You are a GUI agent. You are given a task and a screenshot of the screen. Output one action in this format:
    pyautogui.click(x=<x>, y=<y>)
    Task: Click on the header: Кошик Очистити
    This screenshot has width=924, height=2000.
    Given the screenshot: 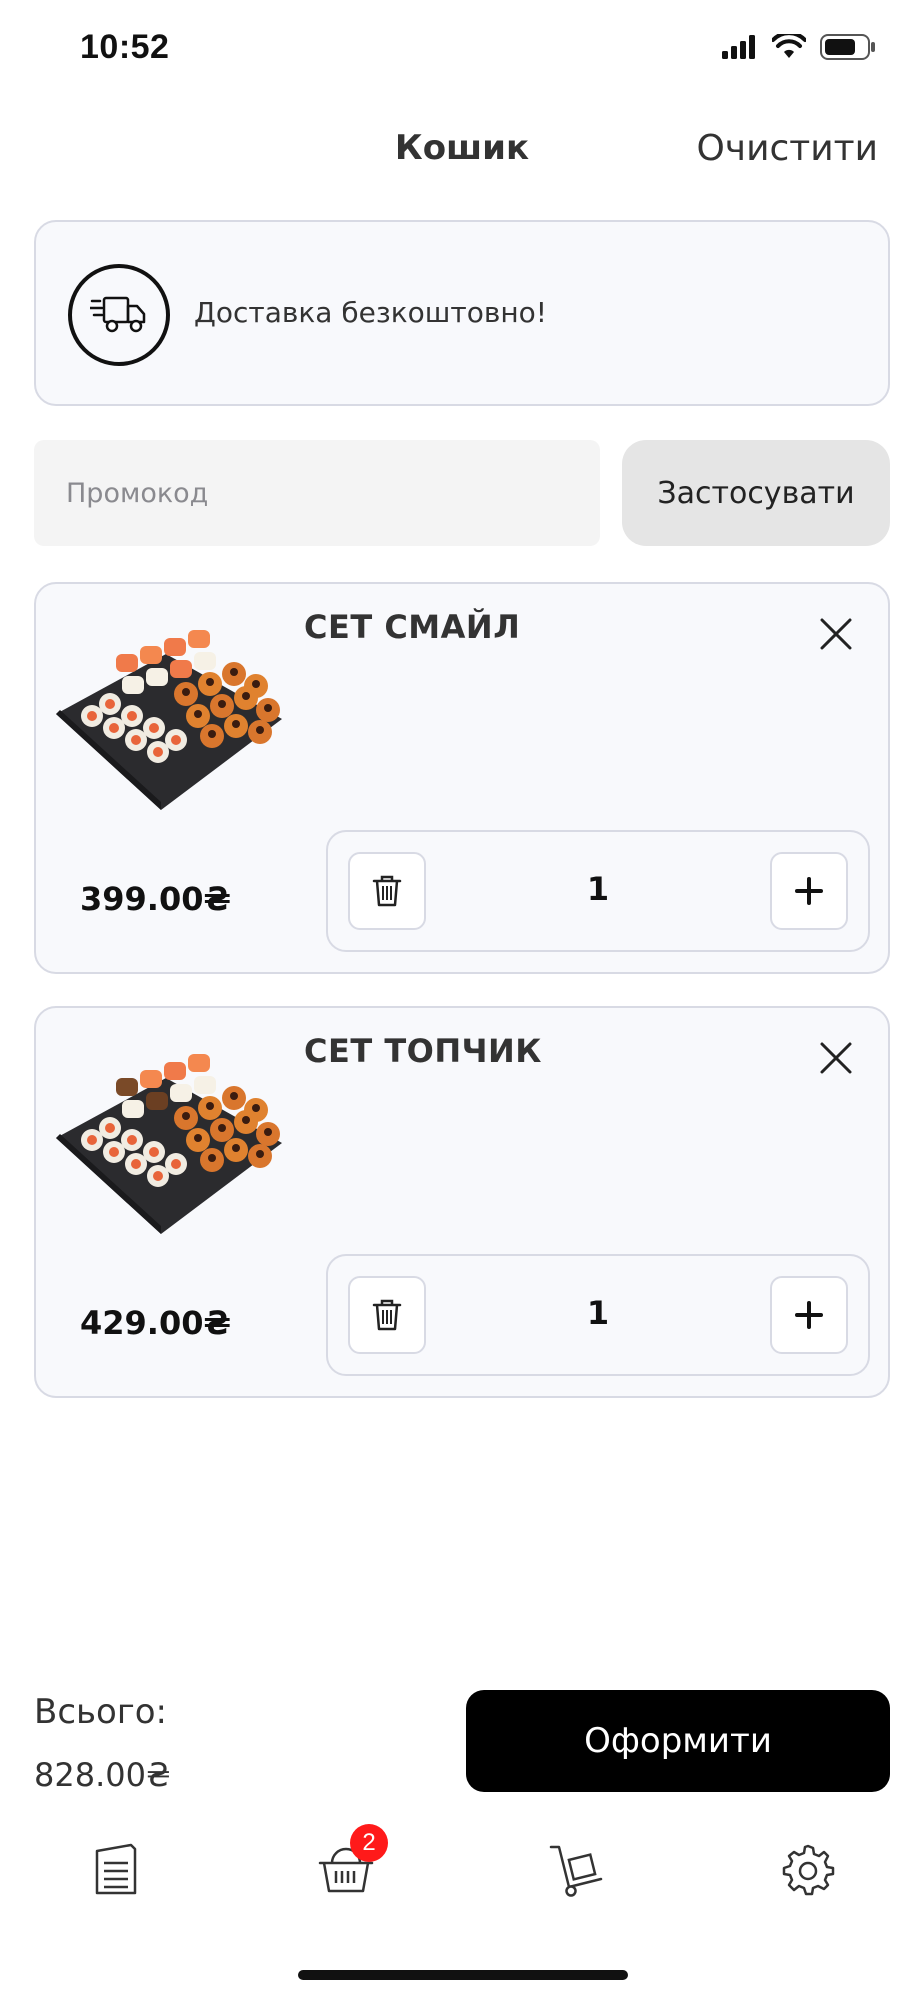 What is the action you would take?
    pyautogui.click(x=462, y=150)
    